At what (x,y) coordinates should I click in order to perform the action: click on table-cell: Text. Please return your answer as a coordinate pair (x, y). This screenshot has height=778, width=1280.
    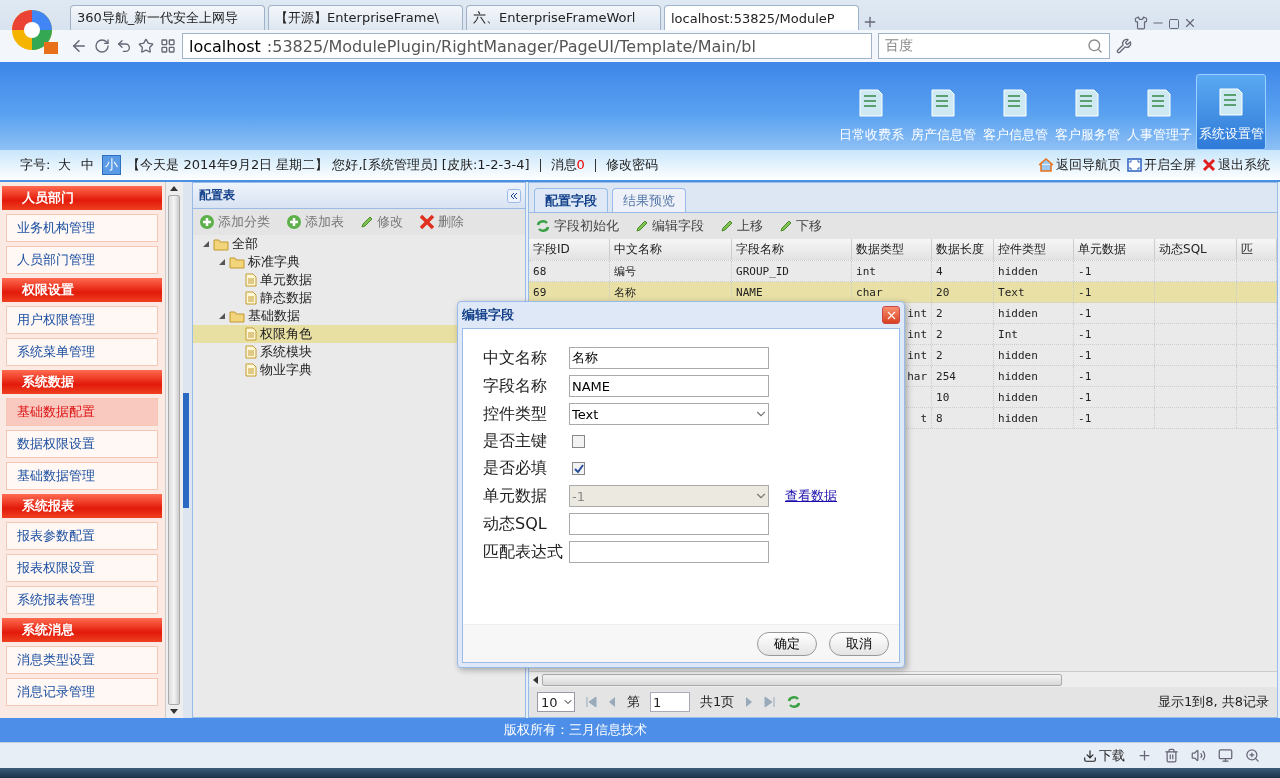
    Looking at the image, I should click on (1011, 292).